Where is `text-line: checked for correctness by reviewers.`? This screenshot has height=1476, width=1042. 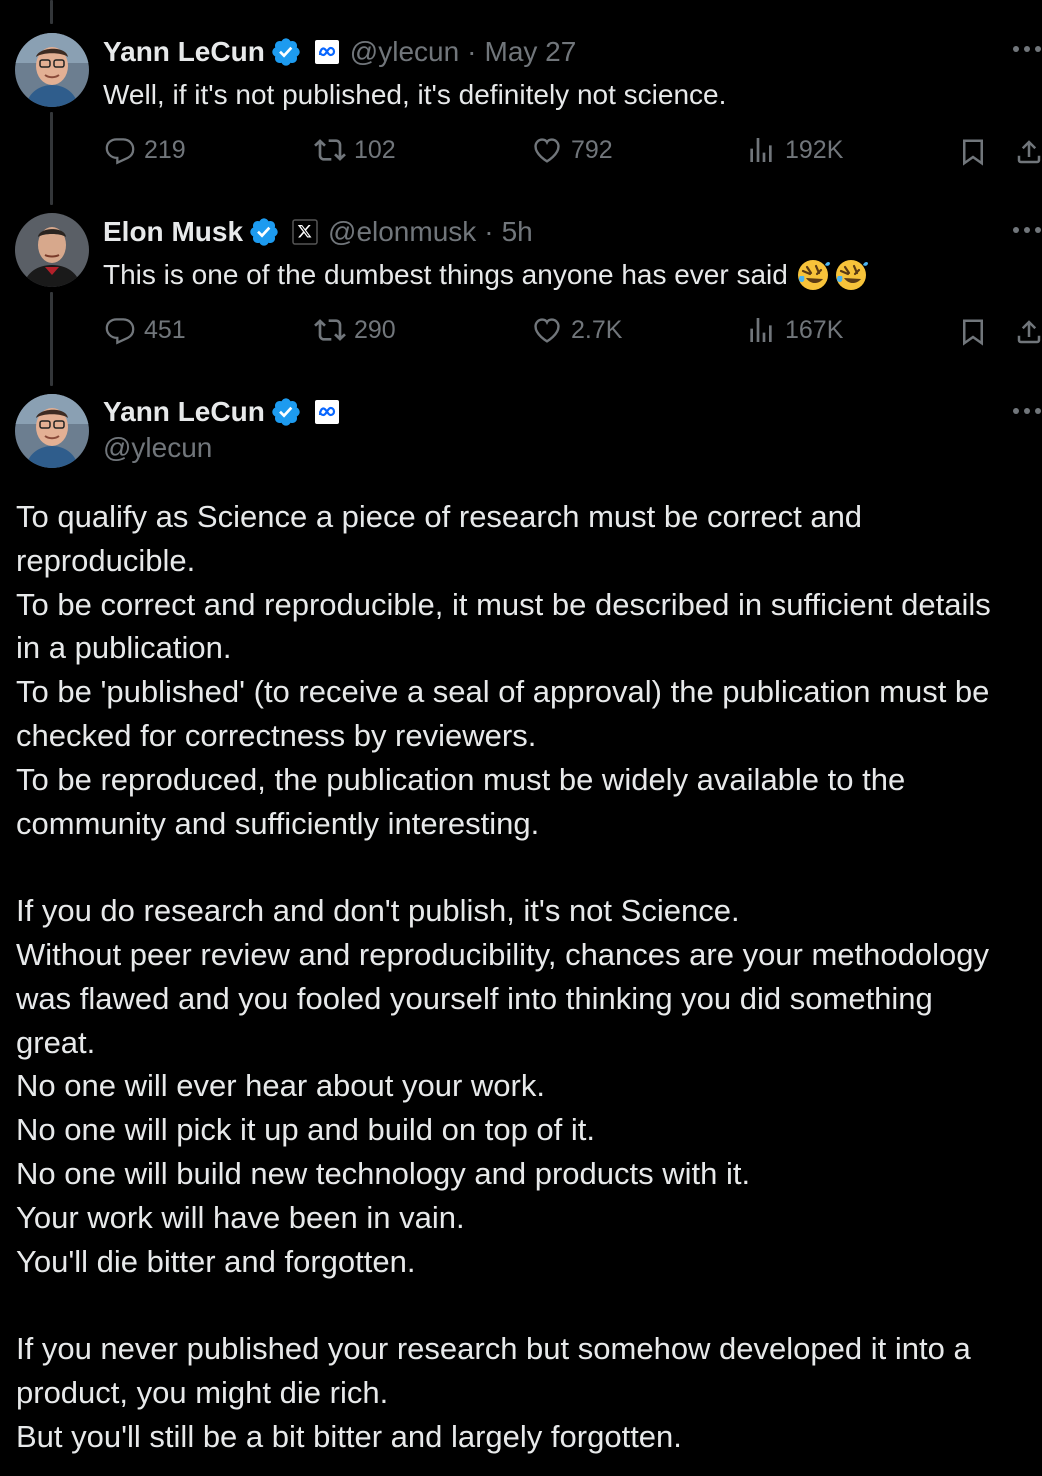
text-line: checked for correctness by reviewers. is located at coordinates (276, 735).